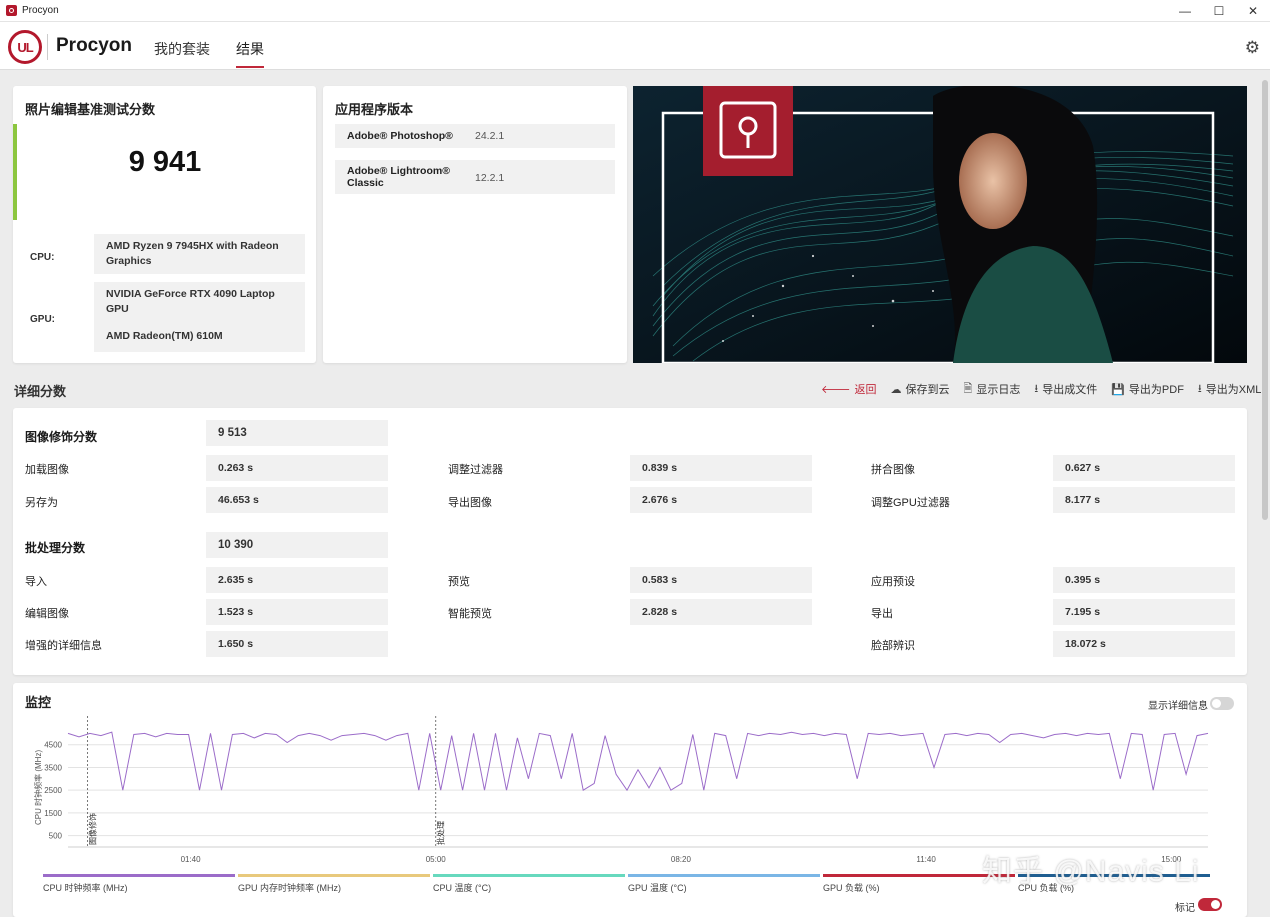 This screenshot has height=917, width=1270. What do you see at coordinates (53, 813) in the screenshot?
I see `y-tick-label: 1500` at bounding box center [53, 813].